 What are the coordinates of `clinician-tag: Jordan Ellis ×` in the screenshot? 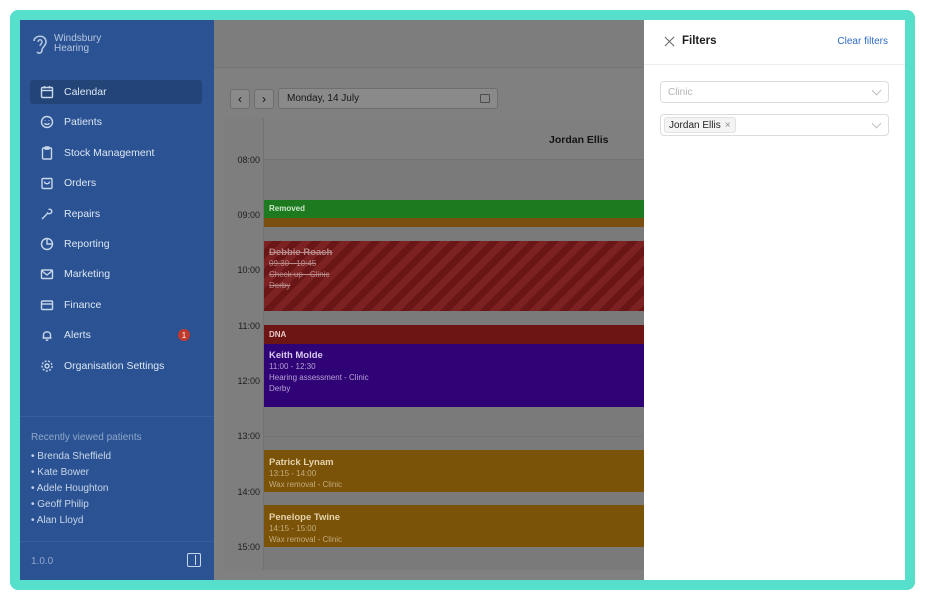 It's located at (700, 125).